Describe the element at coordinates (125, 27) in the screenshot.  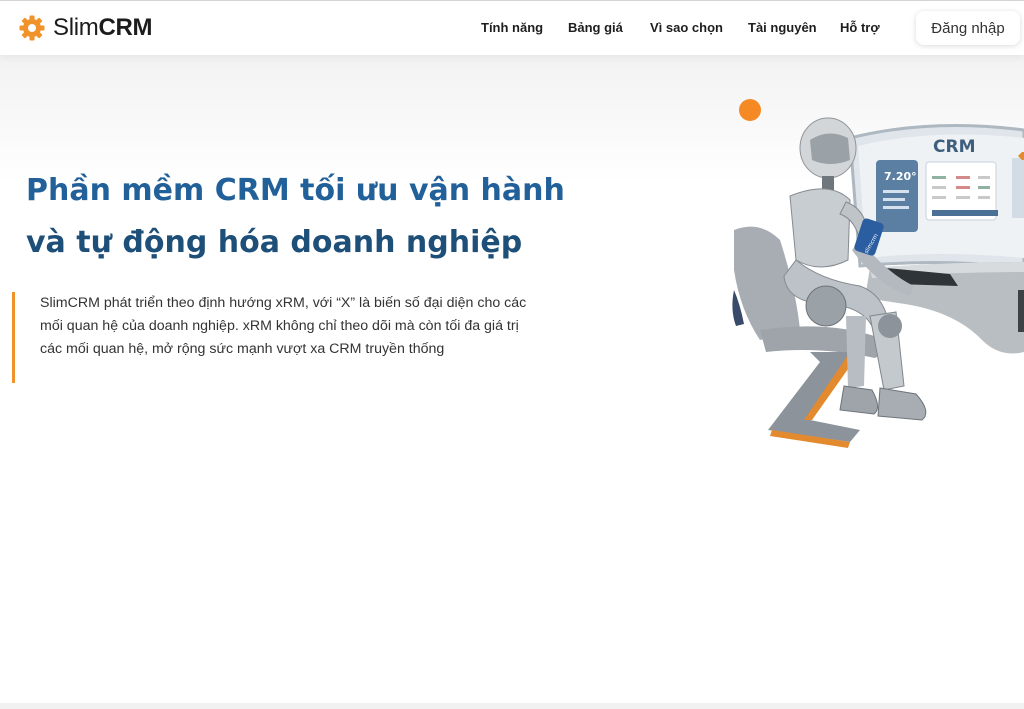
I see `brand-name-bold: CRM` at that location.